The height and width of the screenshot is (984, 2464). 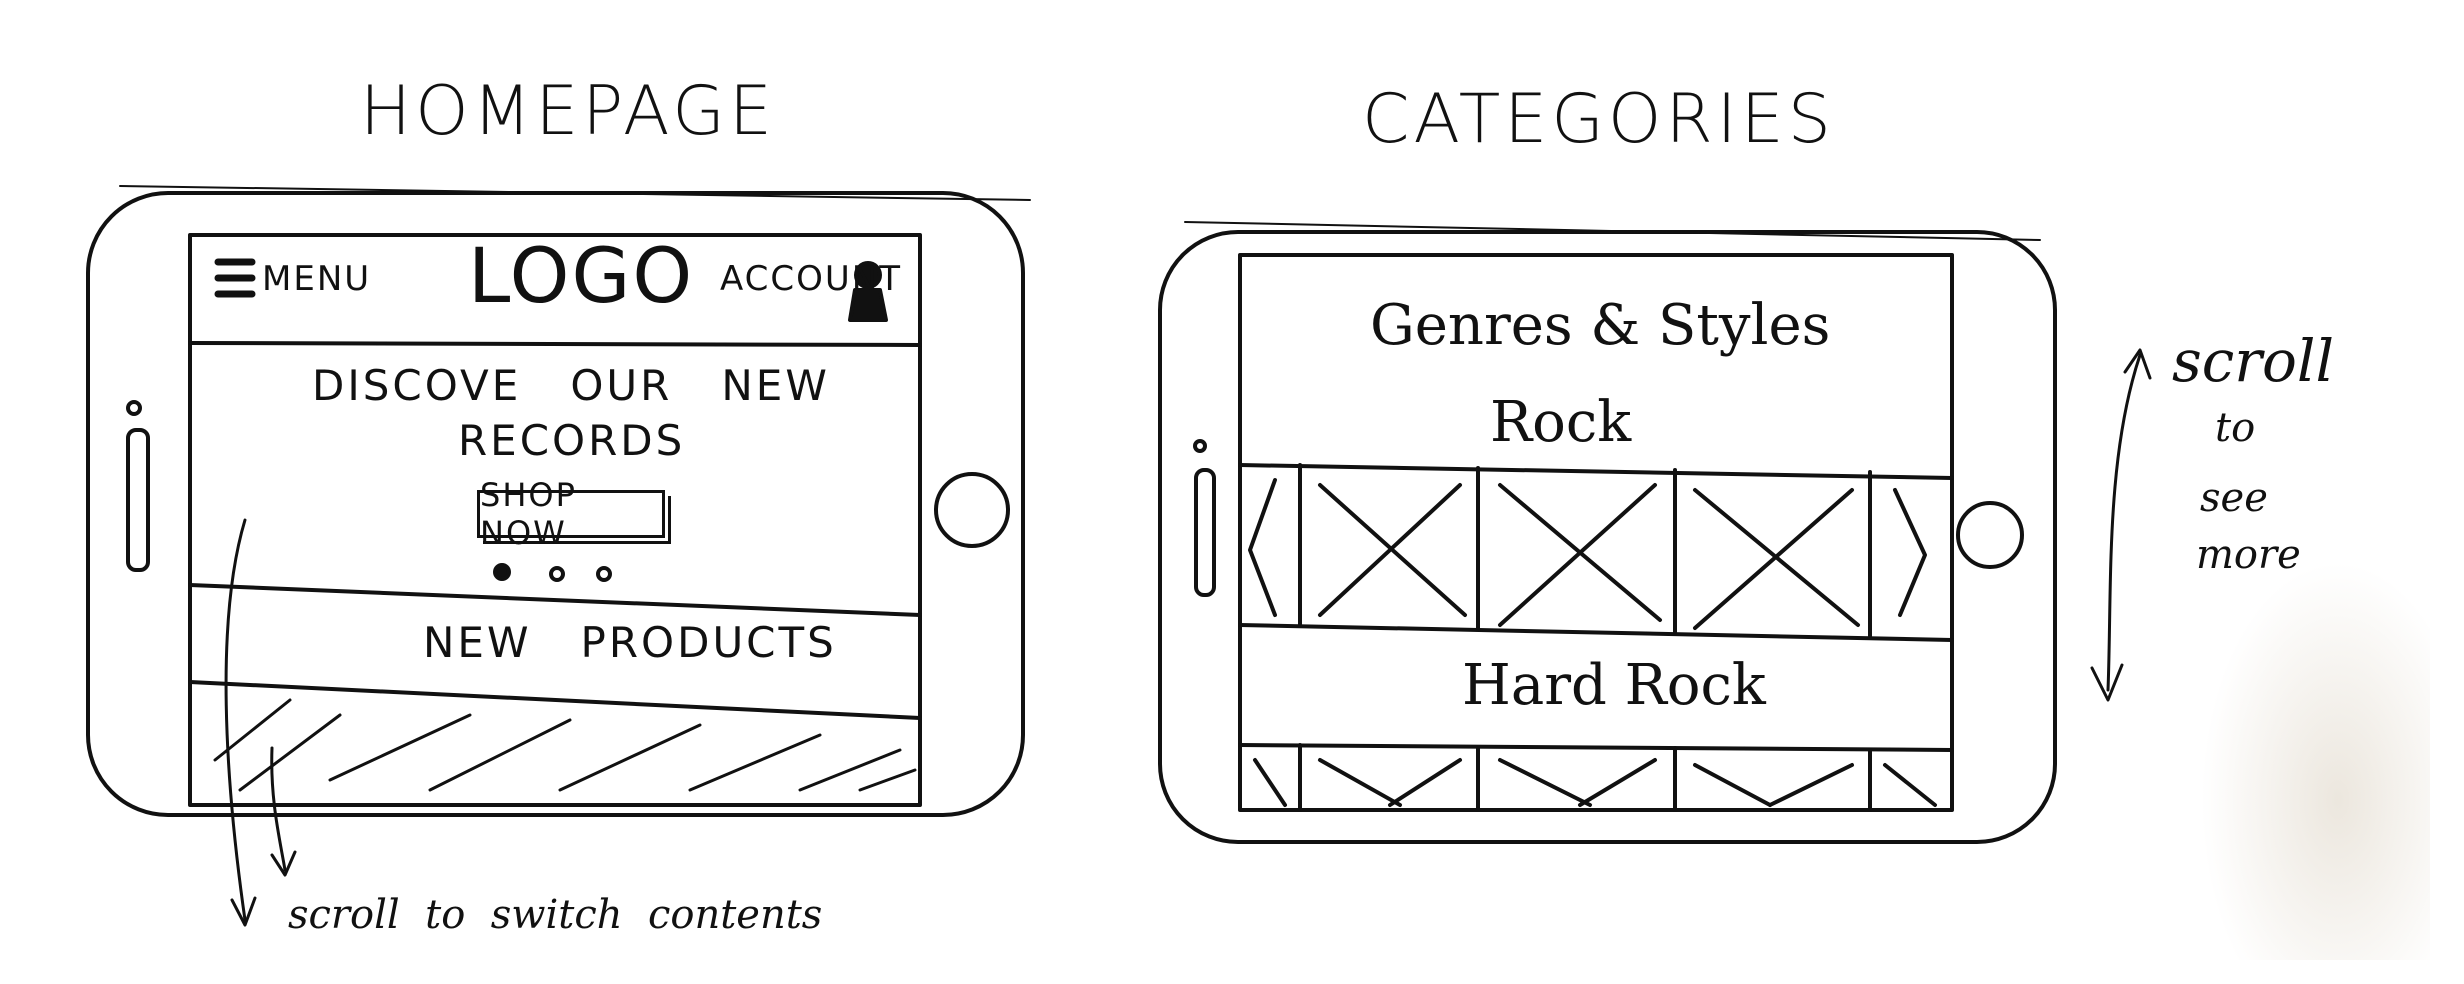 What do you see at coordinates (571, 514) in the screenshot?
I see `shop-now-button: SHOP NOW` at bounding box center [571, 514].